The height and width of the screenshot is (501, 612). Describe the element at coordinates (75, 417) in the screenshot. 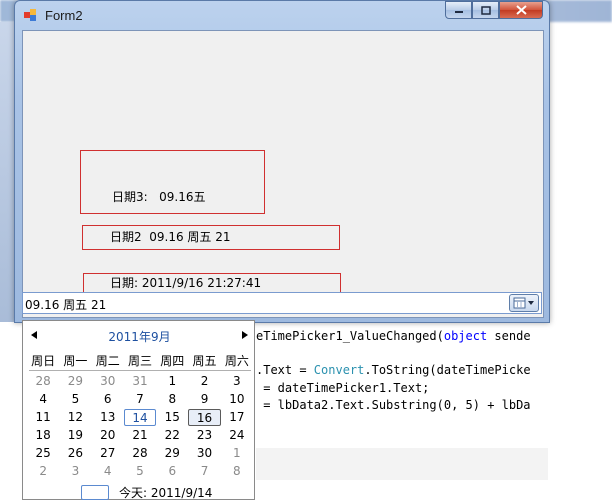

I see `calendar-day: 12` at that location.